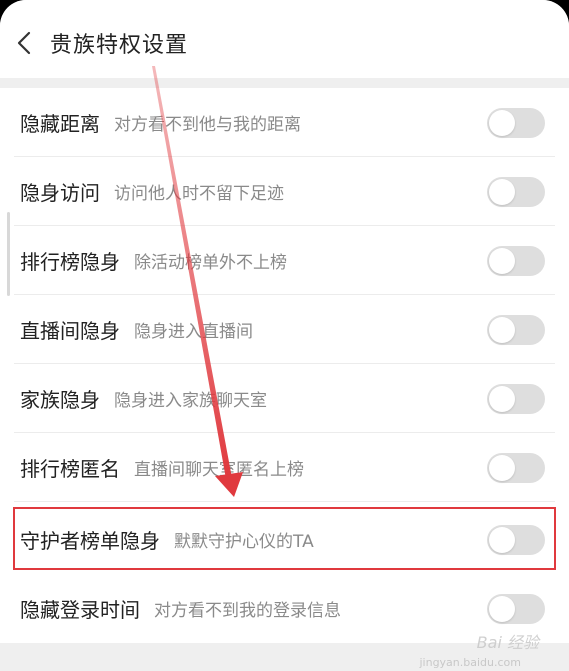  What do you see at coordinates (60, 124) in the screenshot?
I see `setting-label: 隐藏距离` at bounding box center [60, 124].